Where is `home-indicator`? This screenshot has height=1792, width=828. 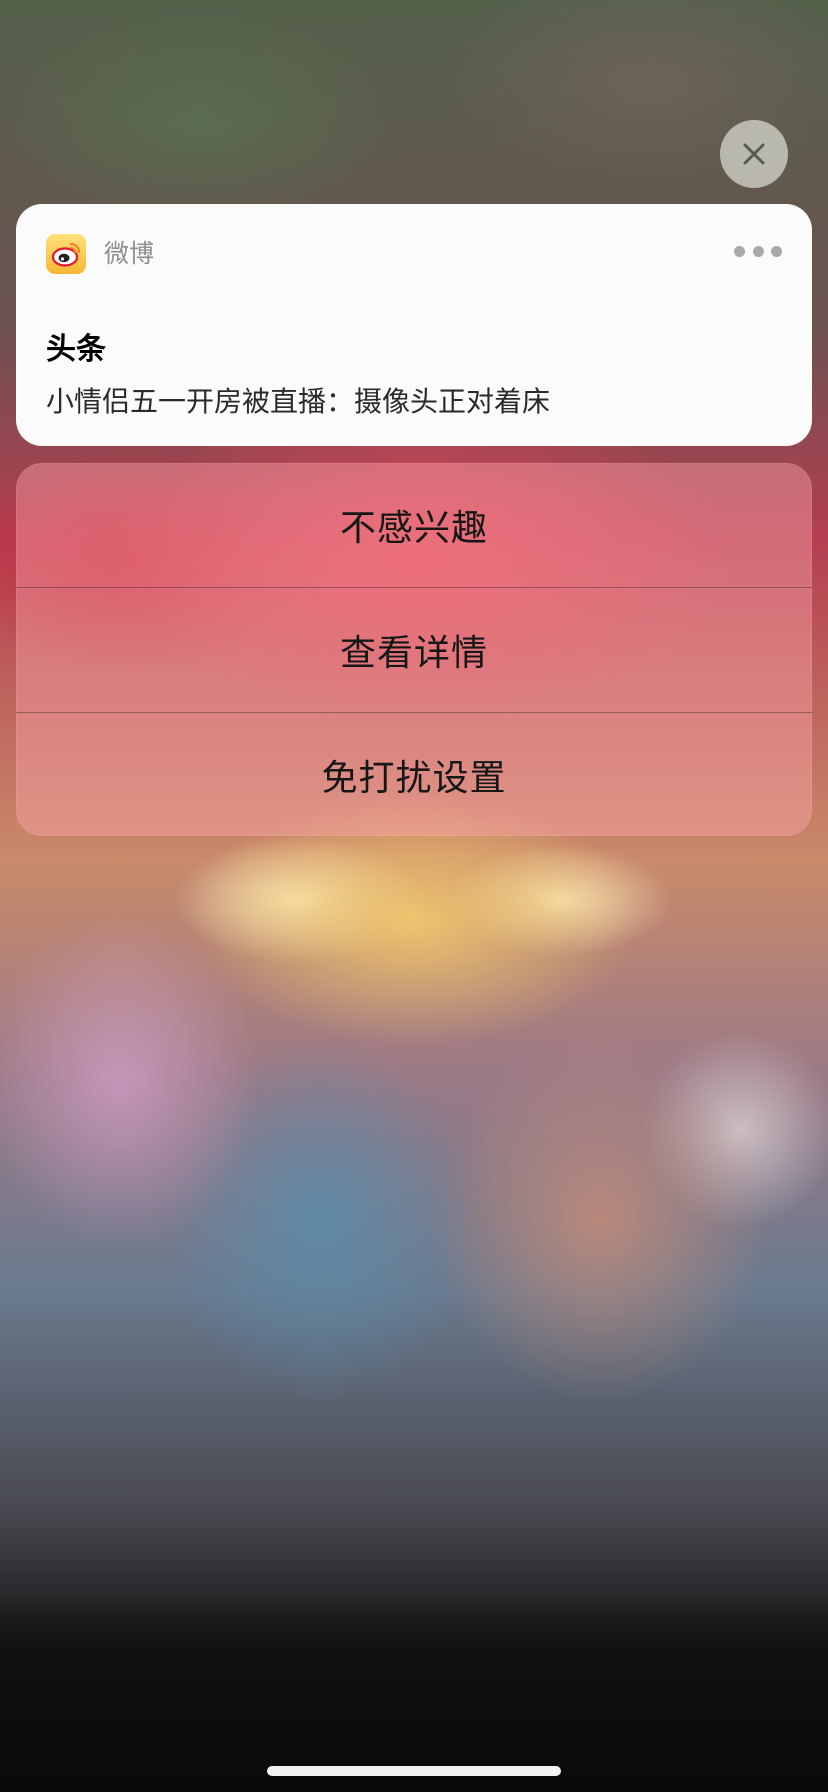
home-indicator is located at coordinates (414, 1771).